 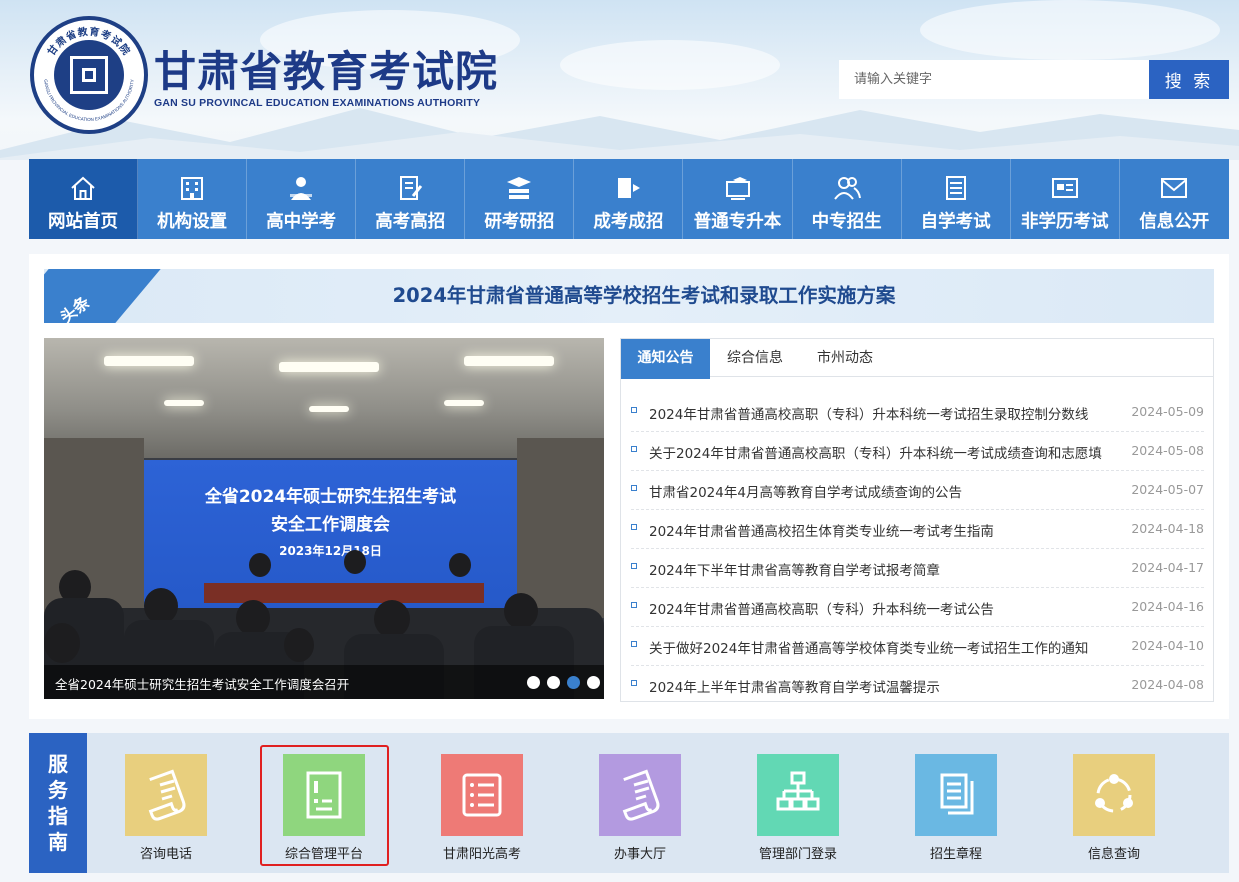 I want to click on document-icon, so click(x=955, y=188).